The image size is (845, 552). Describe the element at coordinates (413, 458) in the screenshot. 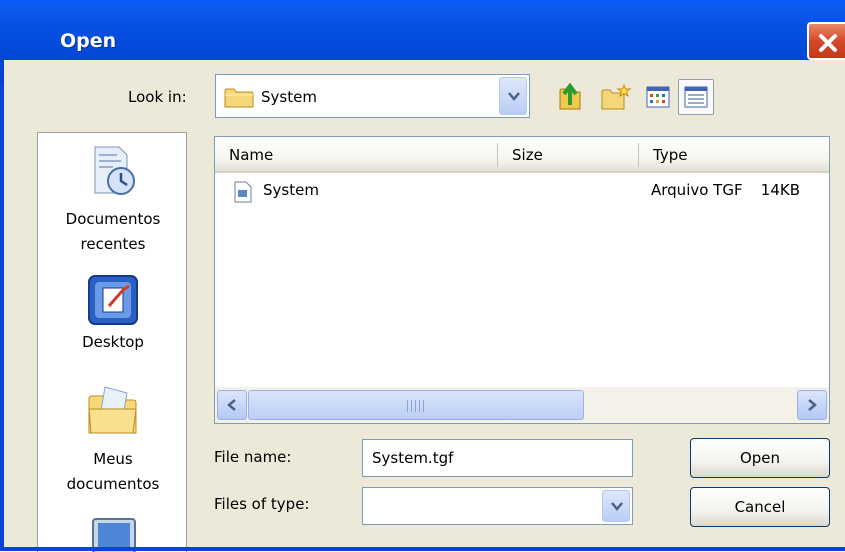

I see `file-name-value: System.tgf` at that location.